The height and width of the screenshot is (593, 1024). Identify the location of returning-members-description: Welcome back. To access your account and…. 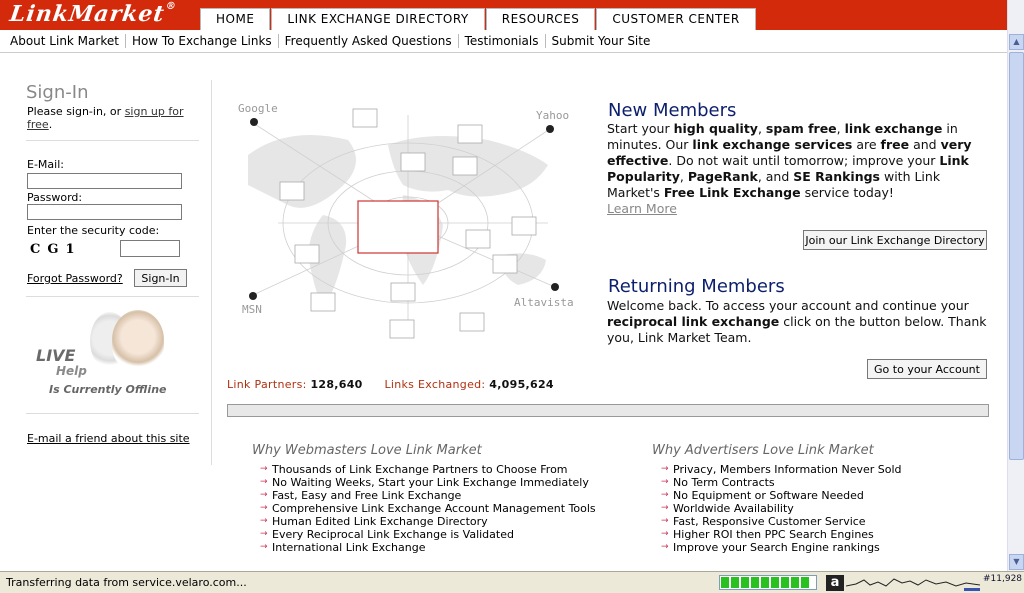
(797, 321).